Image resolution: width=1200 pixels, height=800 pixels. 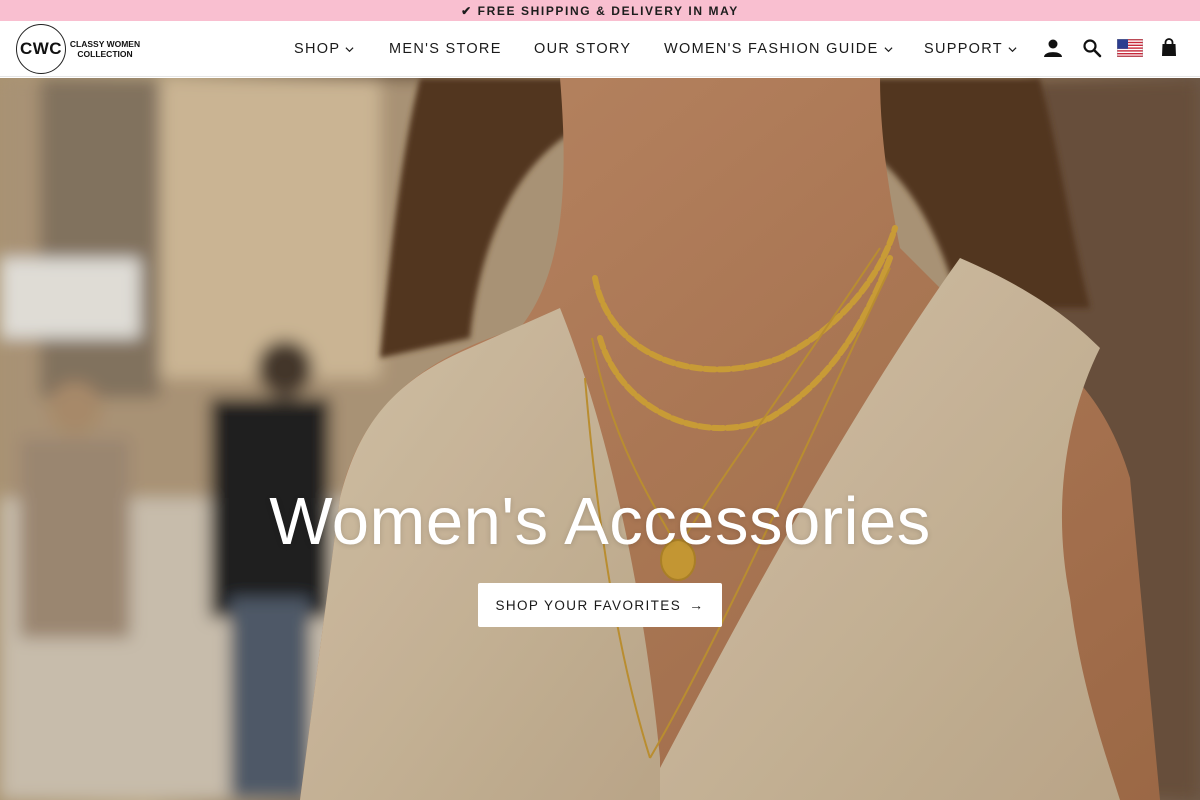 I want to click on hero-title: Women's Accessories, so click(x=600, y=521).